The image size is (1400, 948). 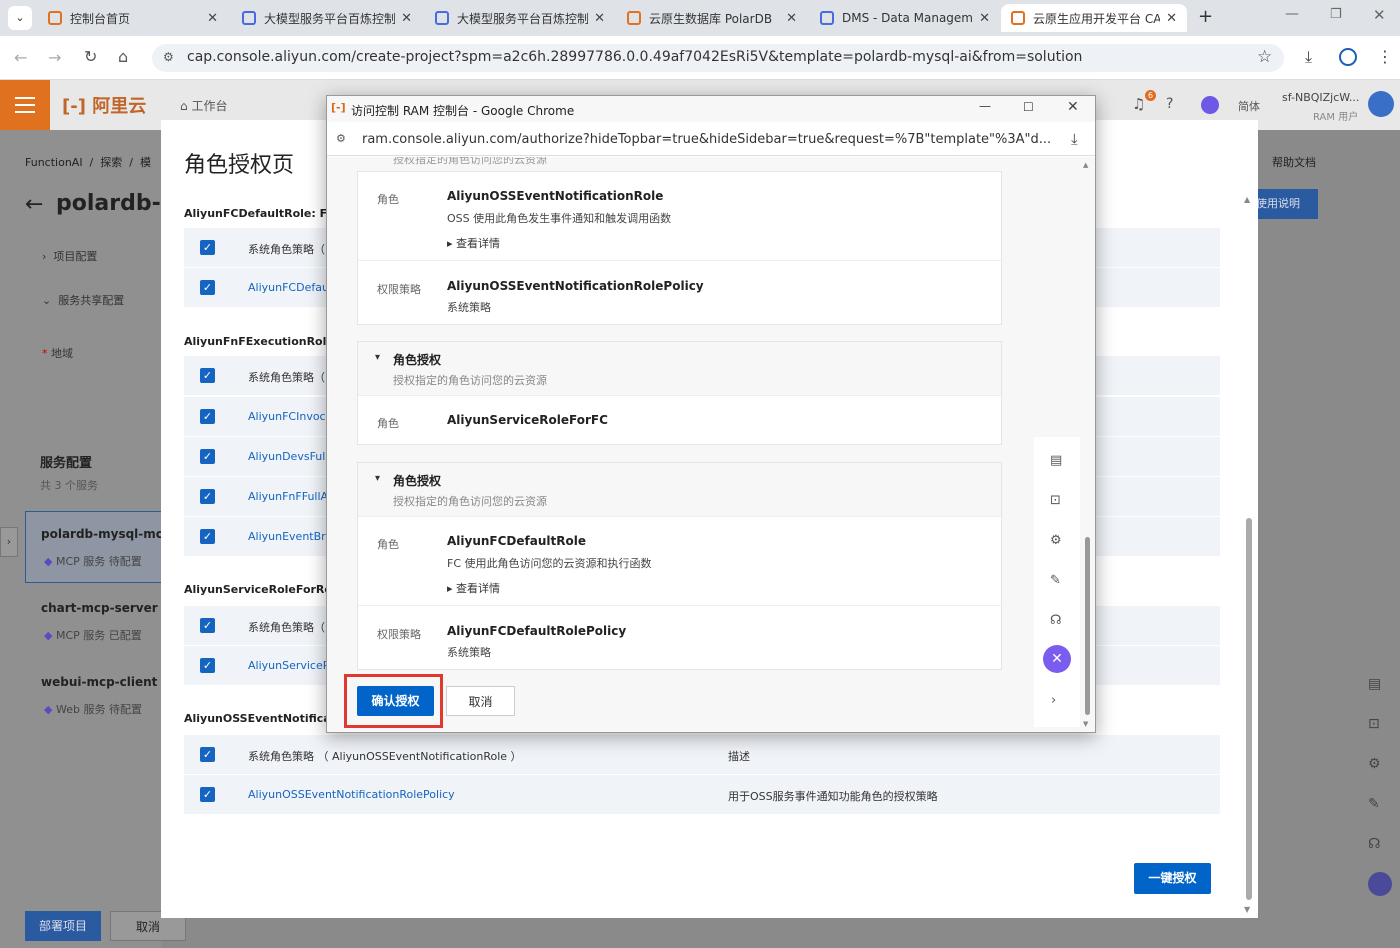 What do you see at coordinates (145, 162) in the screenshot?
I see `breadcrumb-item: 模` at bounding box center [145, 162].